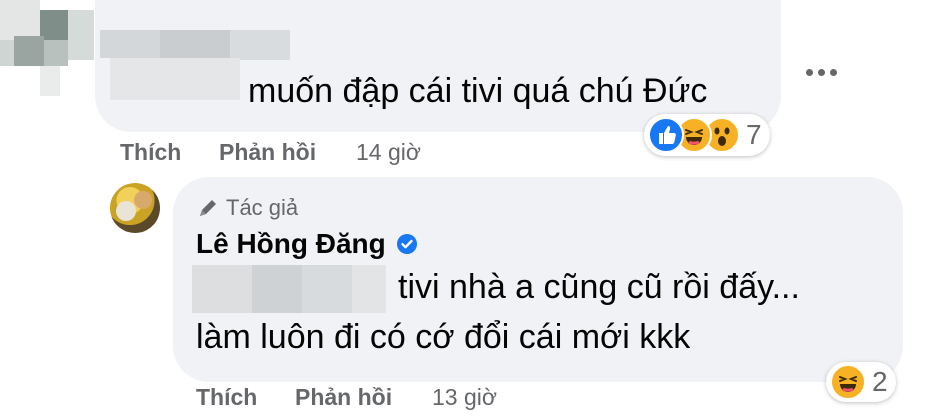 The height and width of the screenshot is (416, 946). I want to click on author-badge-label: Tác giả, so click(262, 207).